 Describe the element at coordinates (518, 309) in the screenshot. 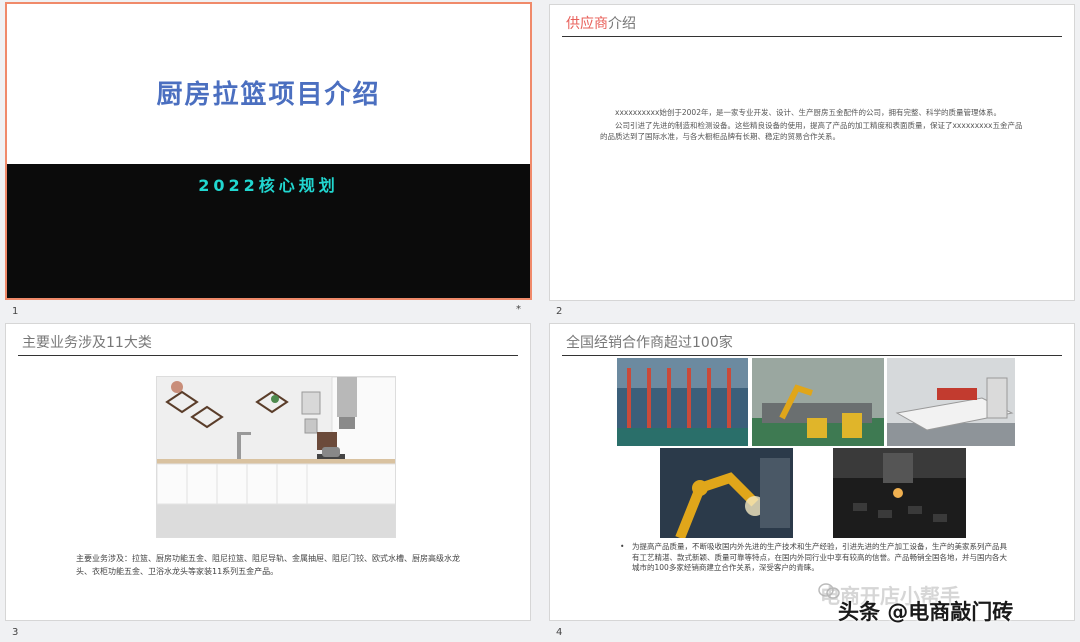

I see `transition-marker-icon: *` at that location.